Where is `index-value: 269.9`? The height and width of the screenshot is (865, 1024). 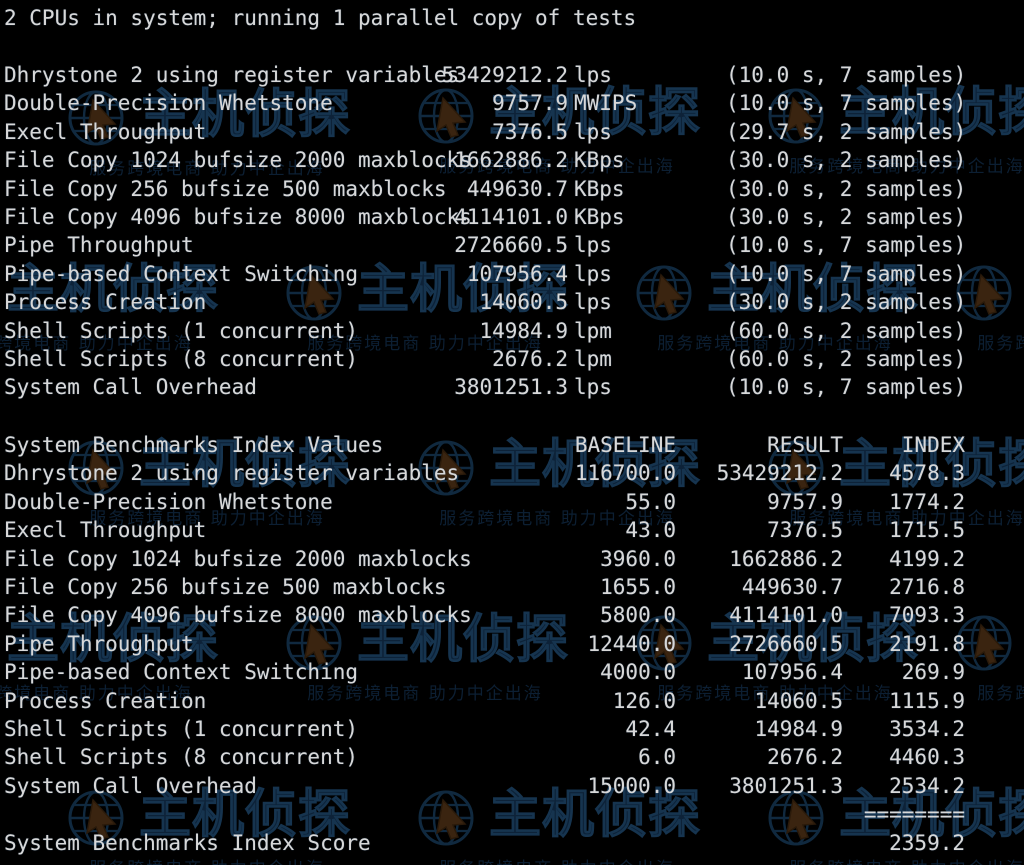
index-value: 269.9 is located at coordinates (933, 672).